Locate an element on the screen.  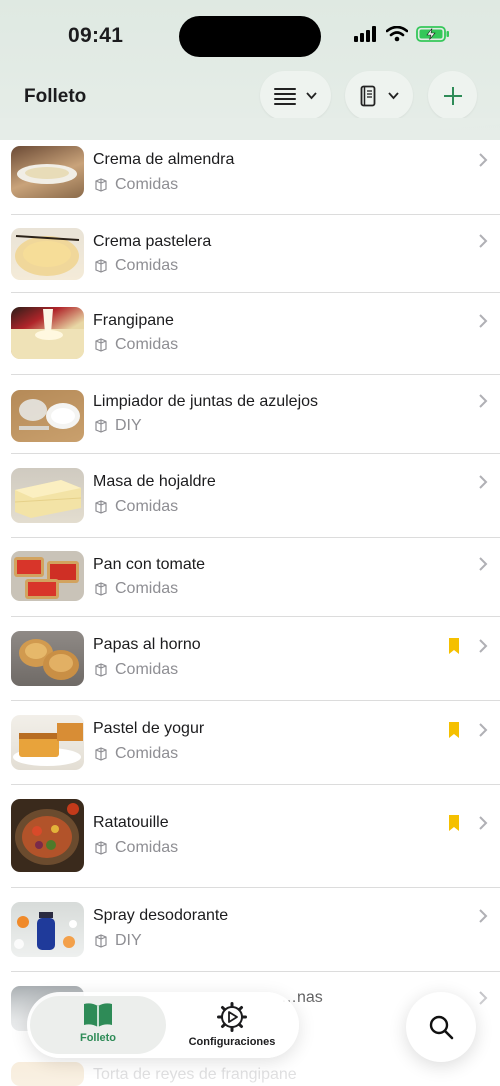
book-icon is located at coordinates (367, 95).